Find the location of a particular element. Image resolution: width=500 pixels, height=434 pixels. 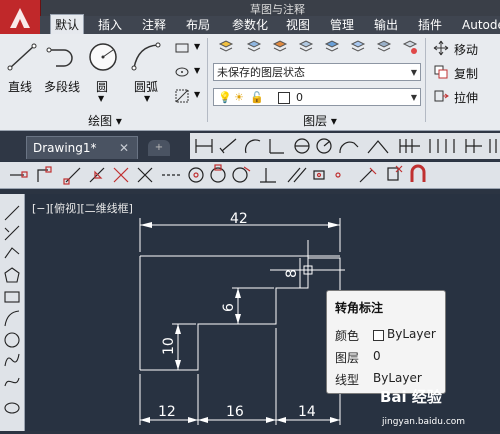

dim-label-mid-vertical: 6 is located at coordinates (229, 307).